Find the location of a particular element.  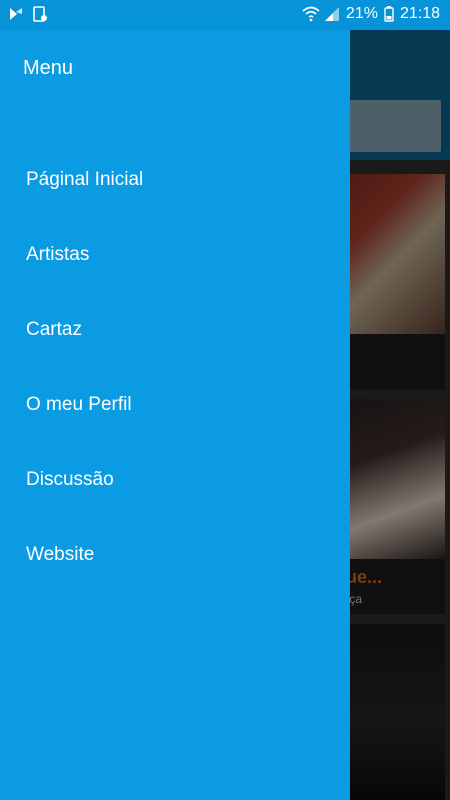

status-right: 21% 21:18 is located at coordinates (371, 14).